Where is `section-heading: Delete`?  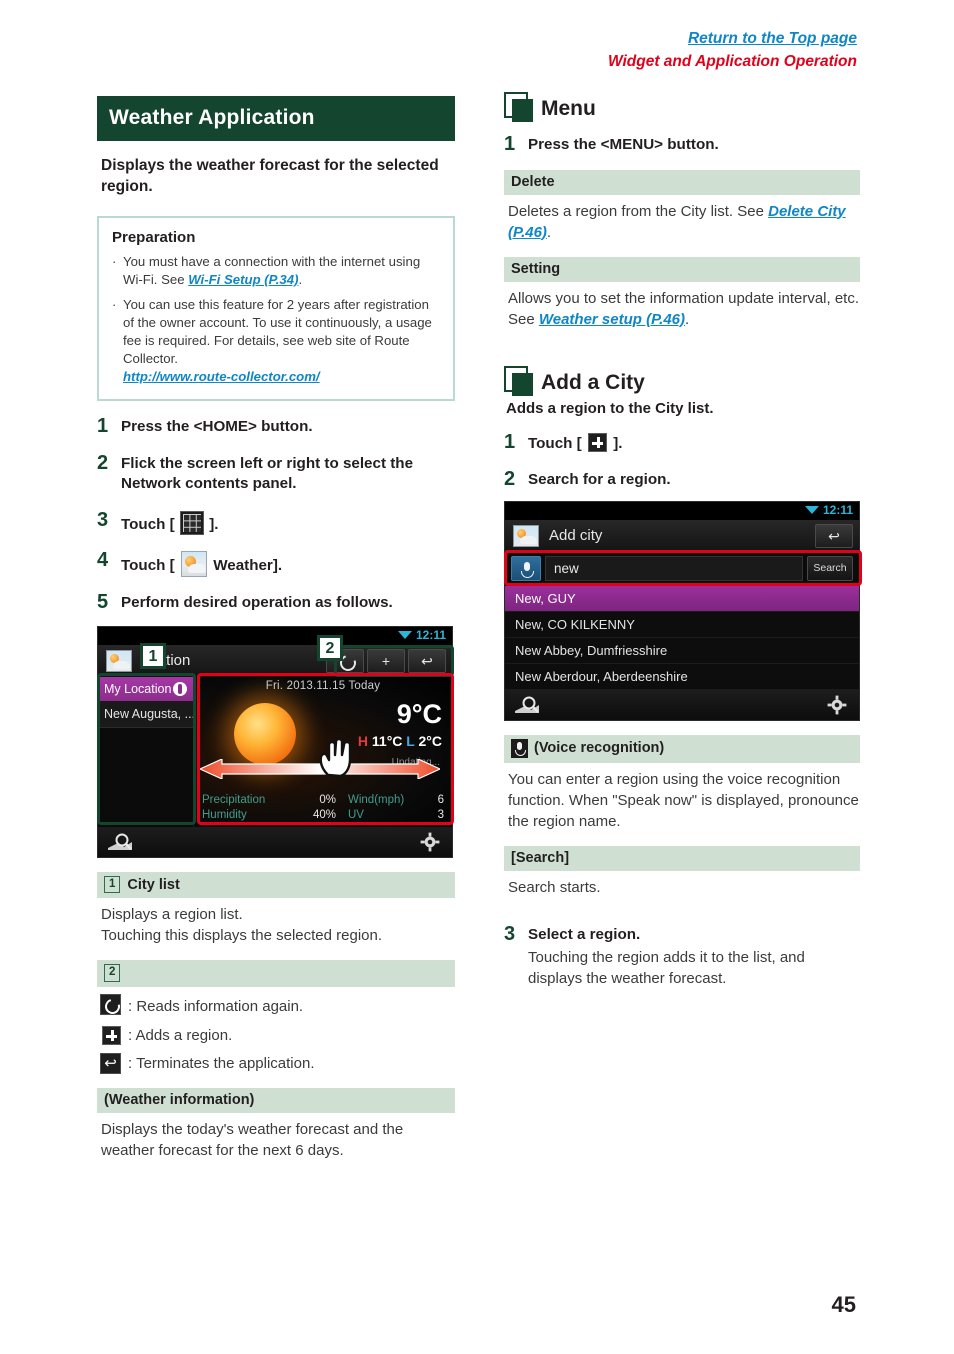
section-heading: Delete is located at coordinates (533, 181).